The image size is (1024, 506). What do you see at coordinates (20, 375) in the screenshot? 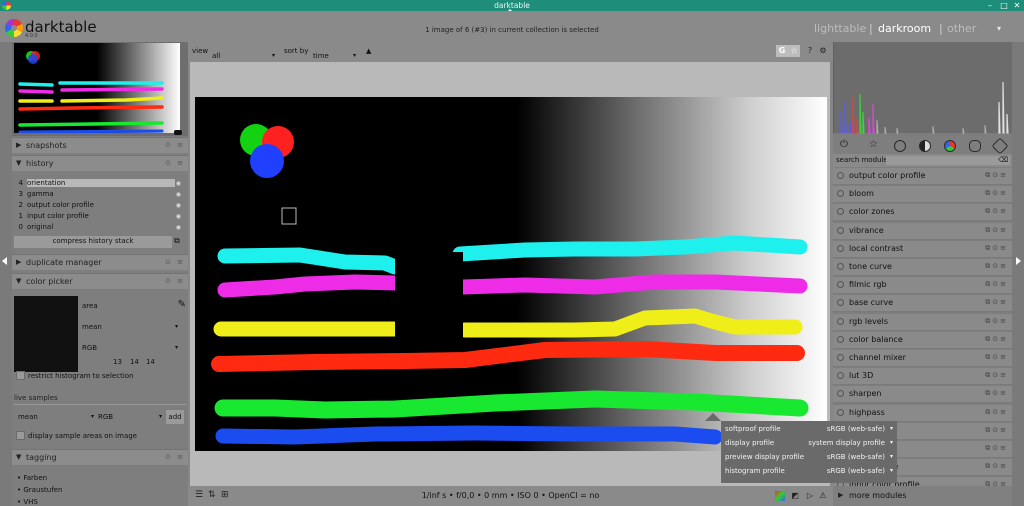
I see `restrict-histogram-checkbox` at bounding box center [20, 375].